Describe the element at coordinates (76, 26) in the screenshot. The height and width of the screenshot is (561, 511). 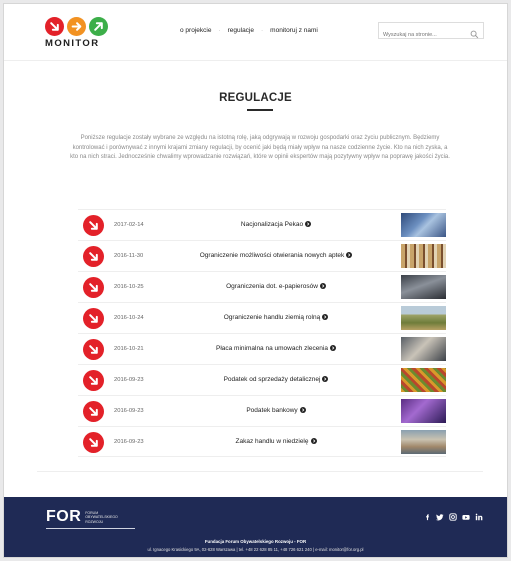
I see `arrow-right-icon` at that location.